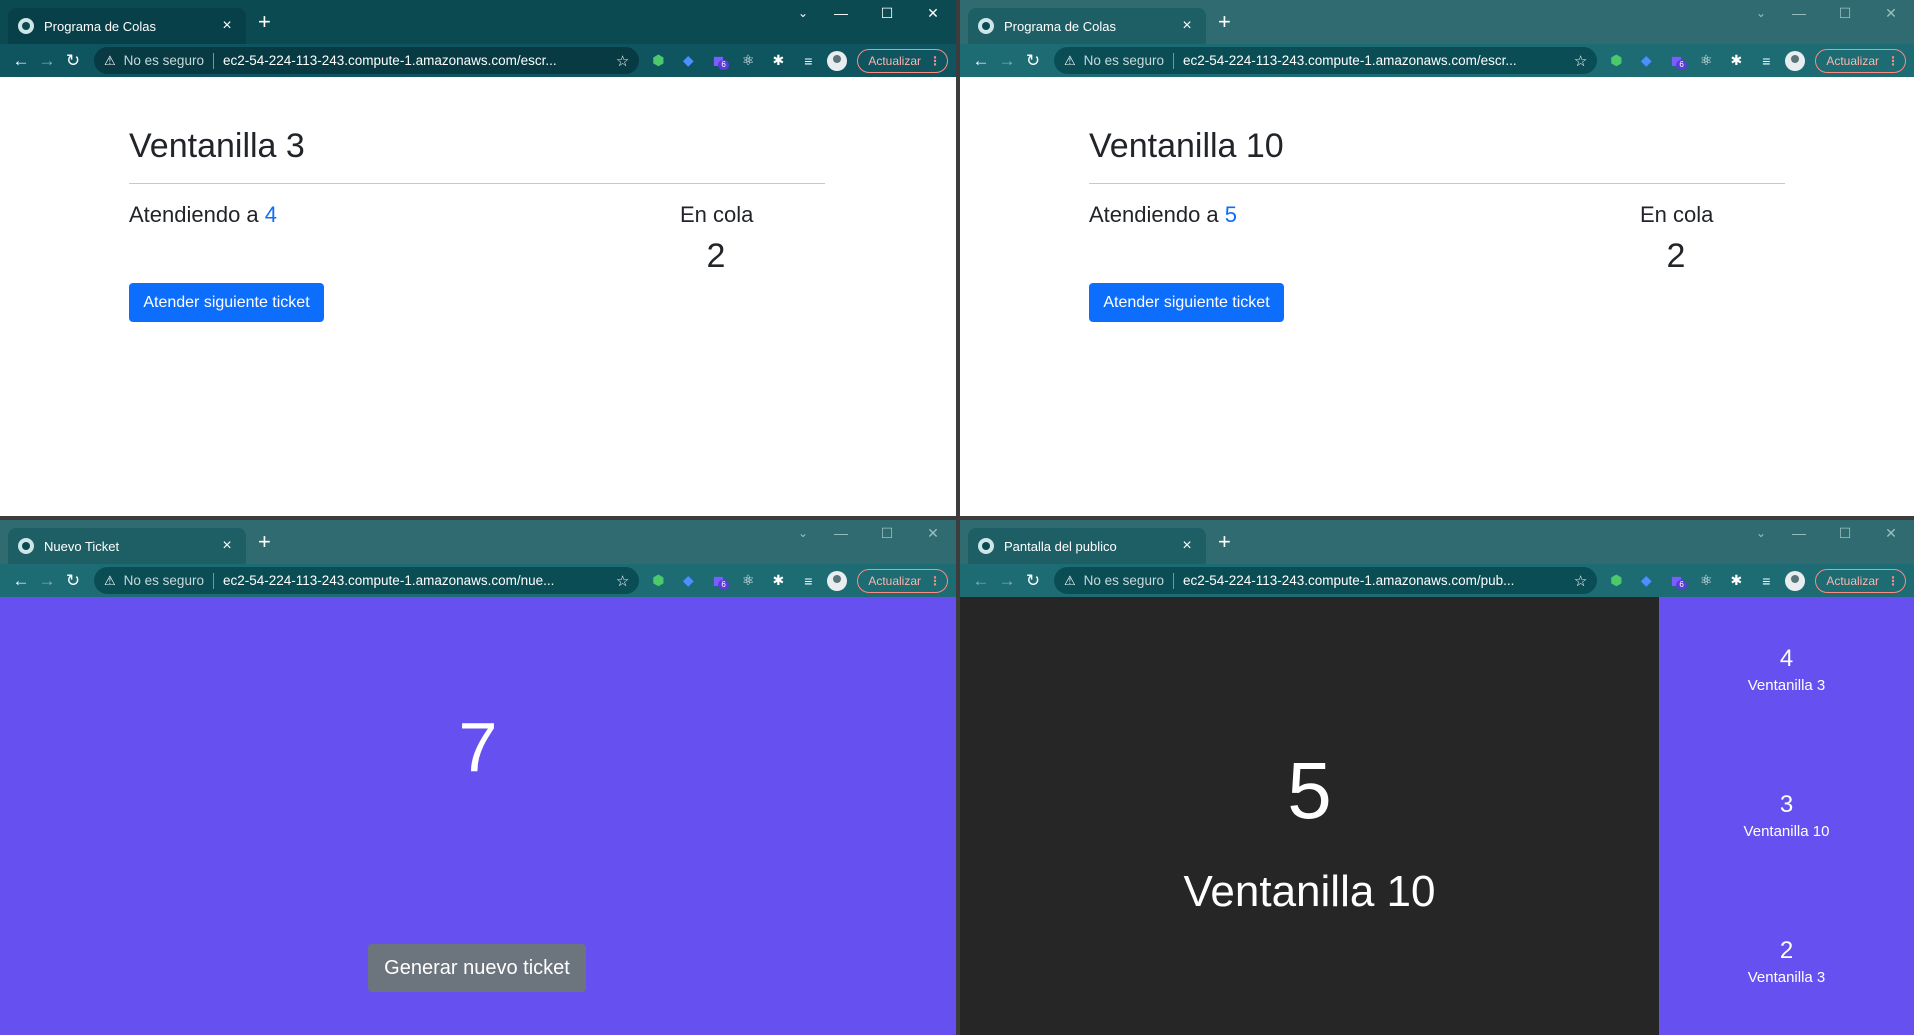  What do you see at coordinates (1087, 546) in the screenshot?
I see `tab-pantalla-del-publico: Pantalla del publico ×` at bounding box center [1087, 546].